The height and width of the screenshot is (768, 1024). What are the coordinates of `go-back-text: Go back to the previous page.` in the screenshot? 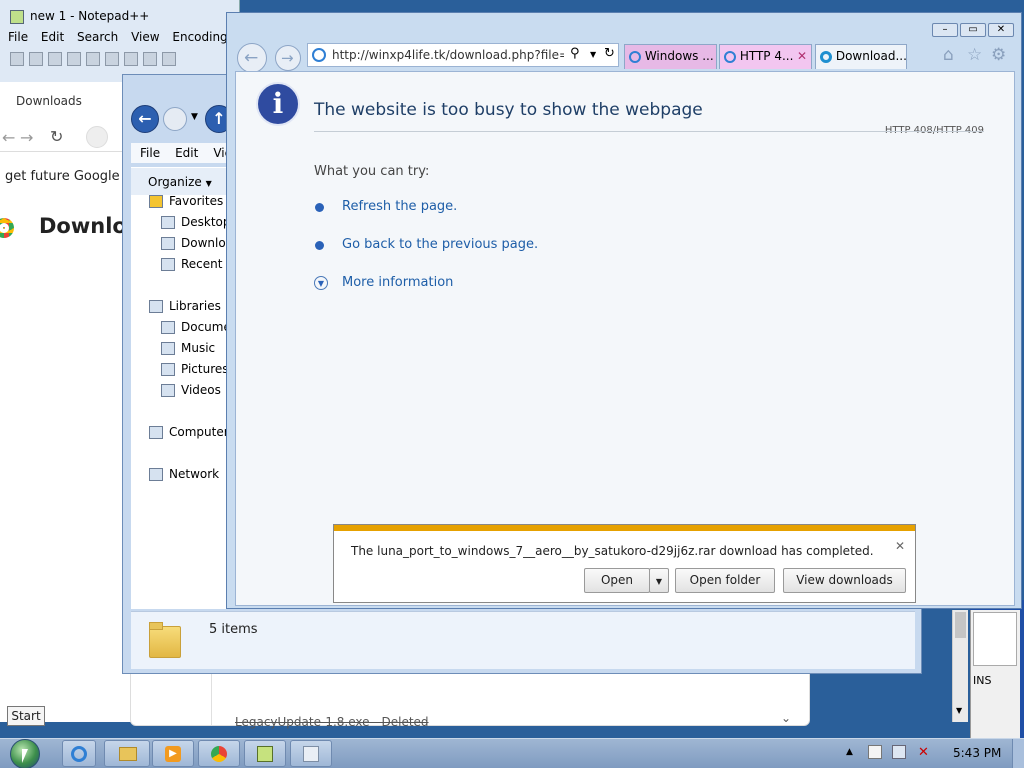 It's located at (440, 244).